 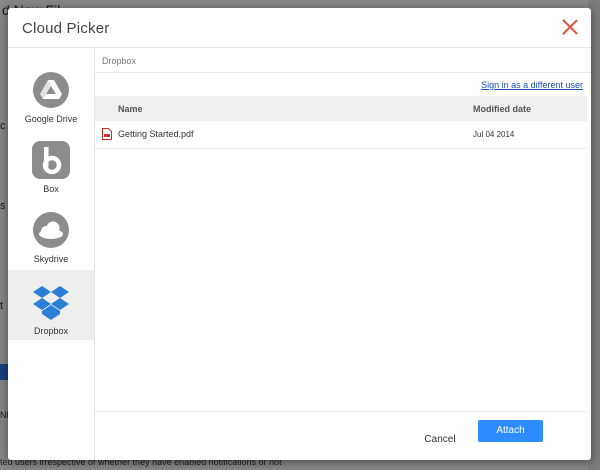 I want to click on sidebar-item-skydrive: Skydrive, so click(x=51, y=233).